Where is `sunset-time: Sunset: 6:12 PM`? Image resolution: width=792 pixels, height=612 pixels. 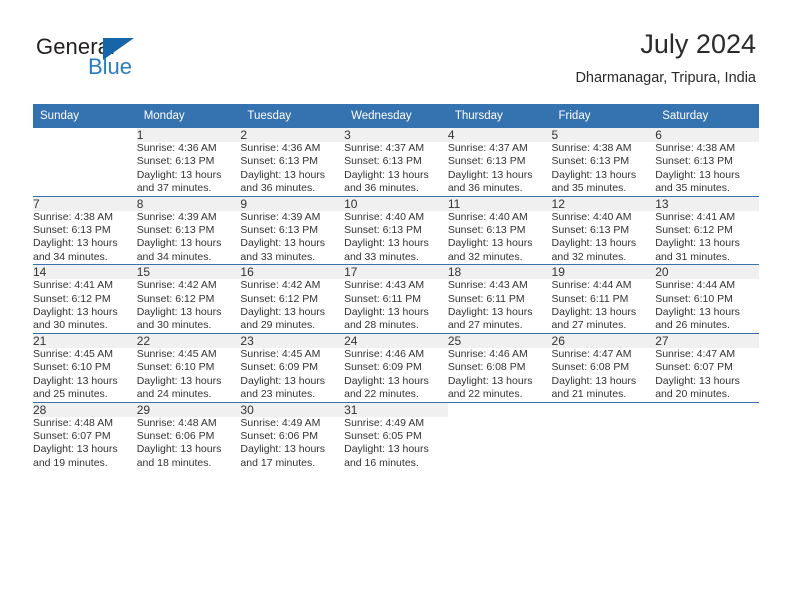
sunset-time: Sunset: 6:12 PM is located at coordinates (694, 230).